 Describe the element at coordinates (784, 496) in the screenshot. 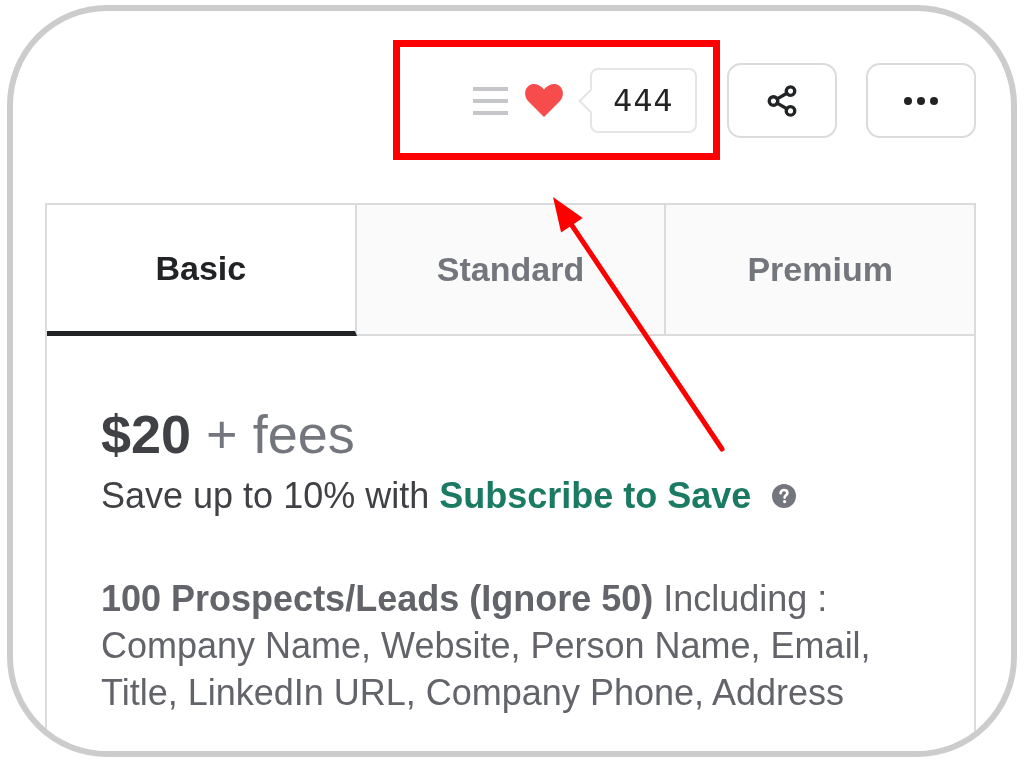

I see `help-icon` at that location.